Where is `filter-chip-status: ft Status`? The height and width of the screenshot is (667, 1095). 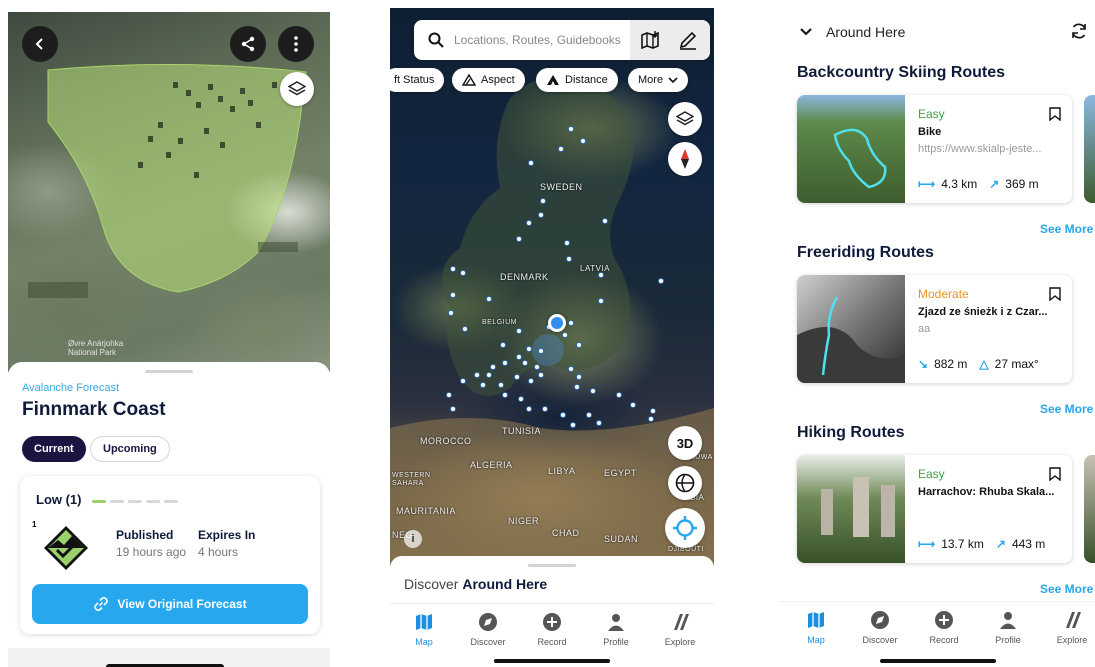
filter-chip-status: ft Status is located at coordinates (417, 80).